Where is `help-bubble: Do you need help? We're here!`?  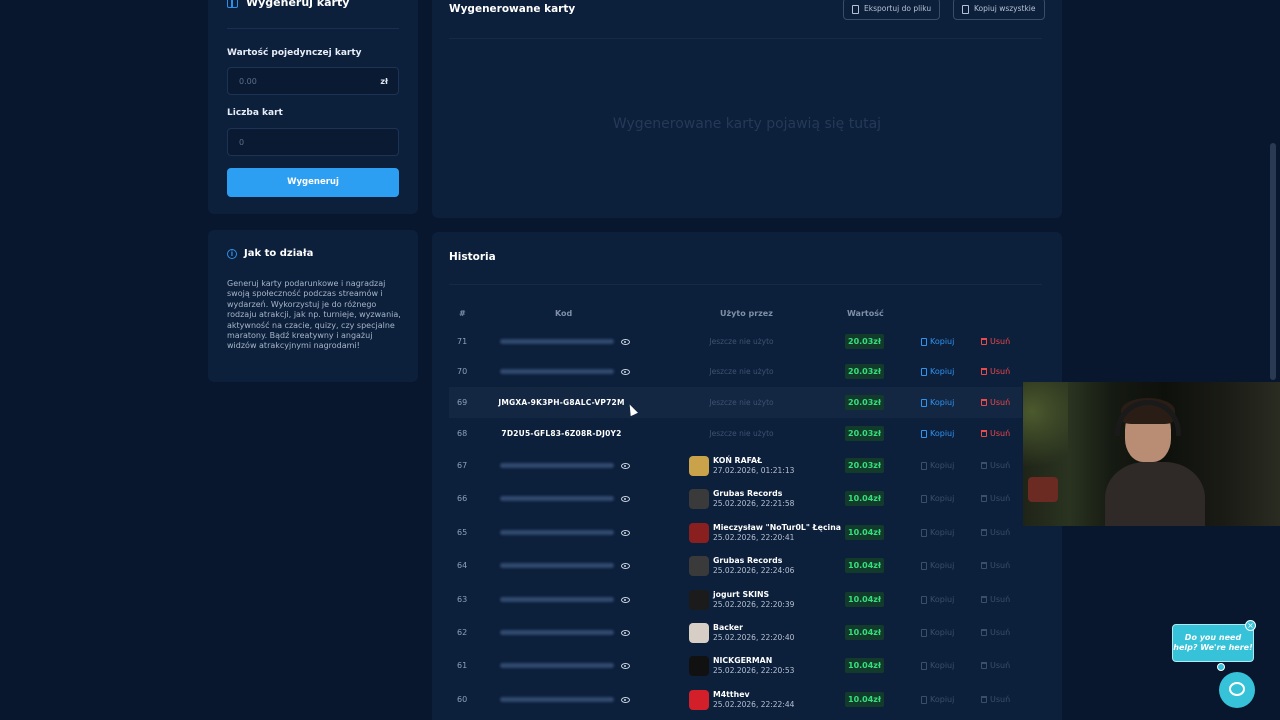 help-bubble: Do you need help? We're here! is located at coordinates (1213, 643).